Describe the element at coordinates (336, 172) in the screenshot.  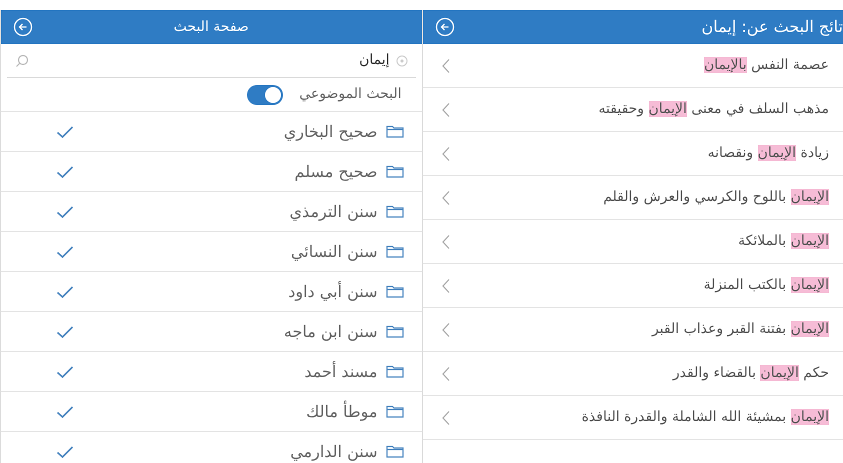
I see `book-name: صحيح مسلم` at that location.